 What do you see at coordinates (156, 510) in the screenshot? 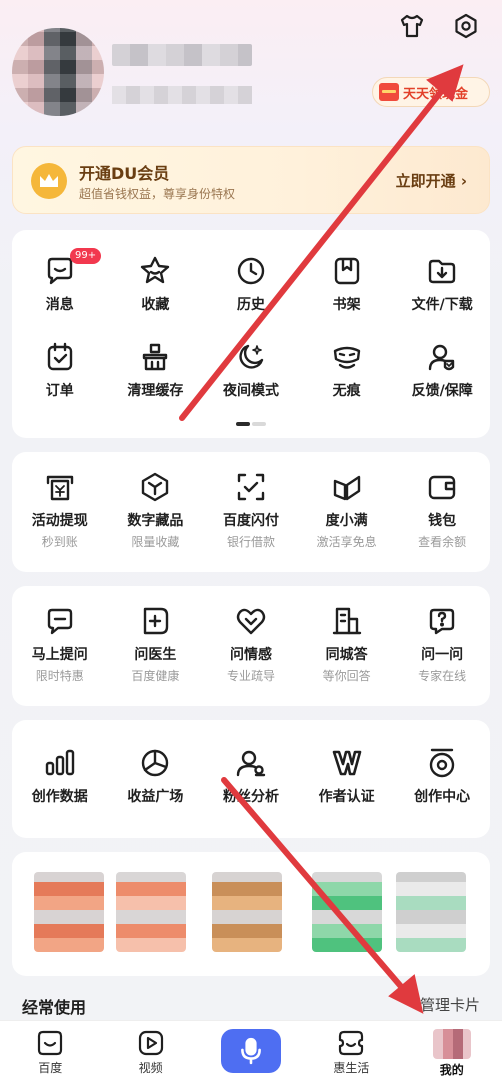
I see `finance-item-nft: 数字藏品 限量收藏` at bounding box center [156, 510].